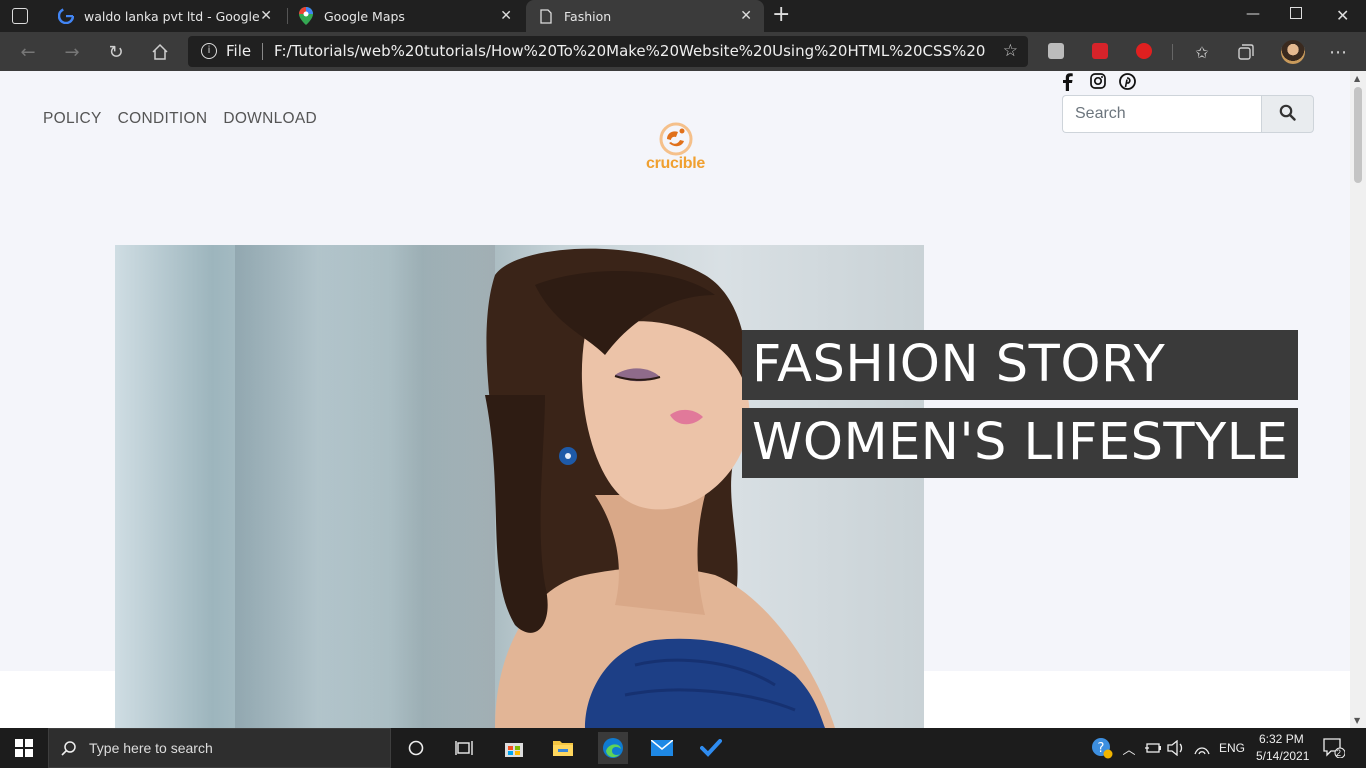  Describe the element at coordinates (1129, 748) in the screenshot. I see `chevron-up-icon: ︿` at that location.